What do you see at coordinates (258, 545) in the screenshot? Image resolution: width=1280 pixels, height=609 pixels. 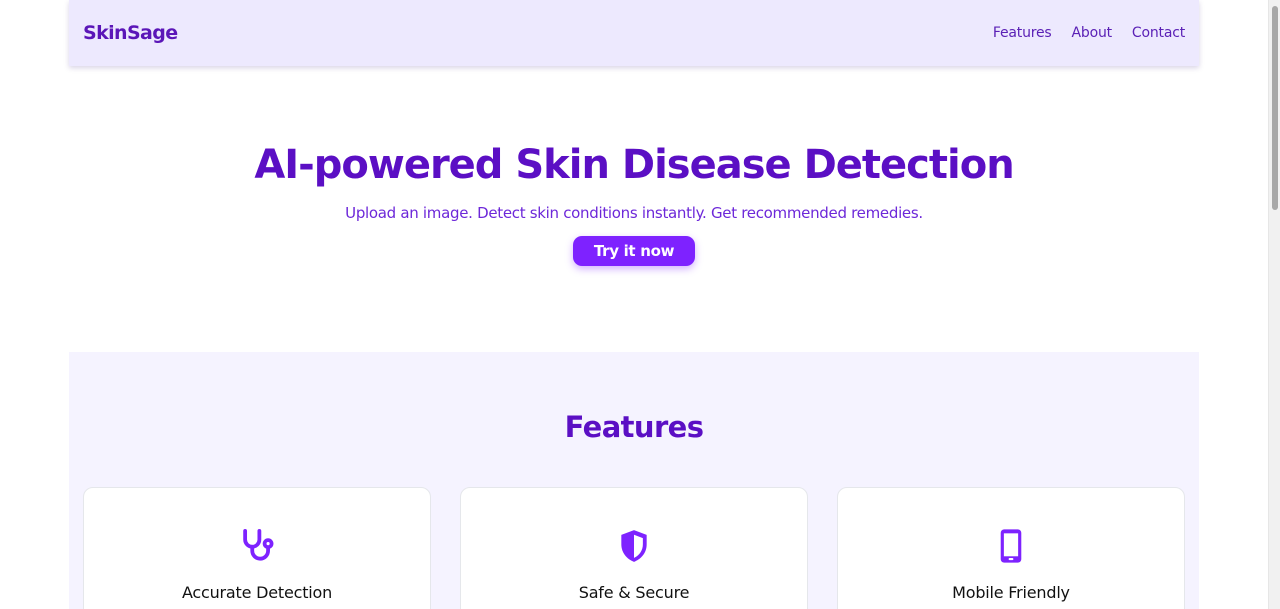 I see `stethoscope-icon` at bounding box center [258, 545].